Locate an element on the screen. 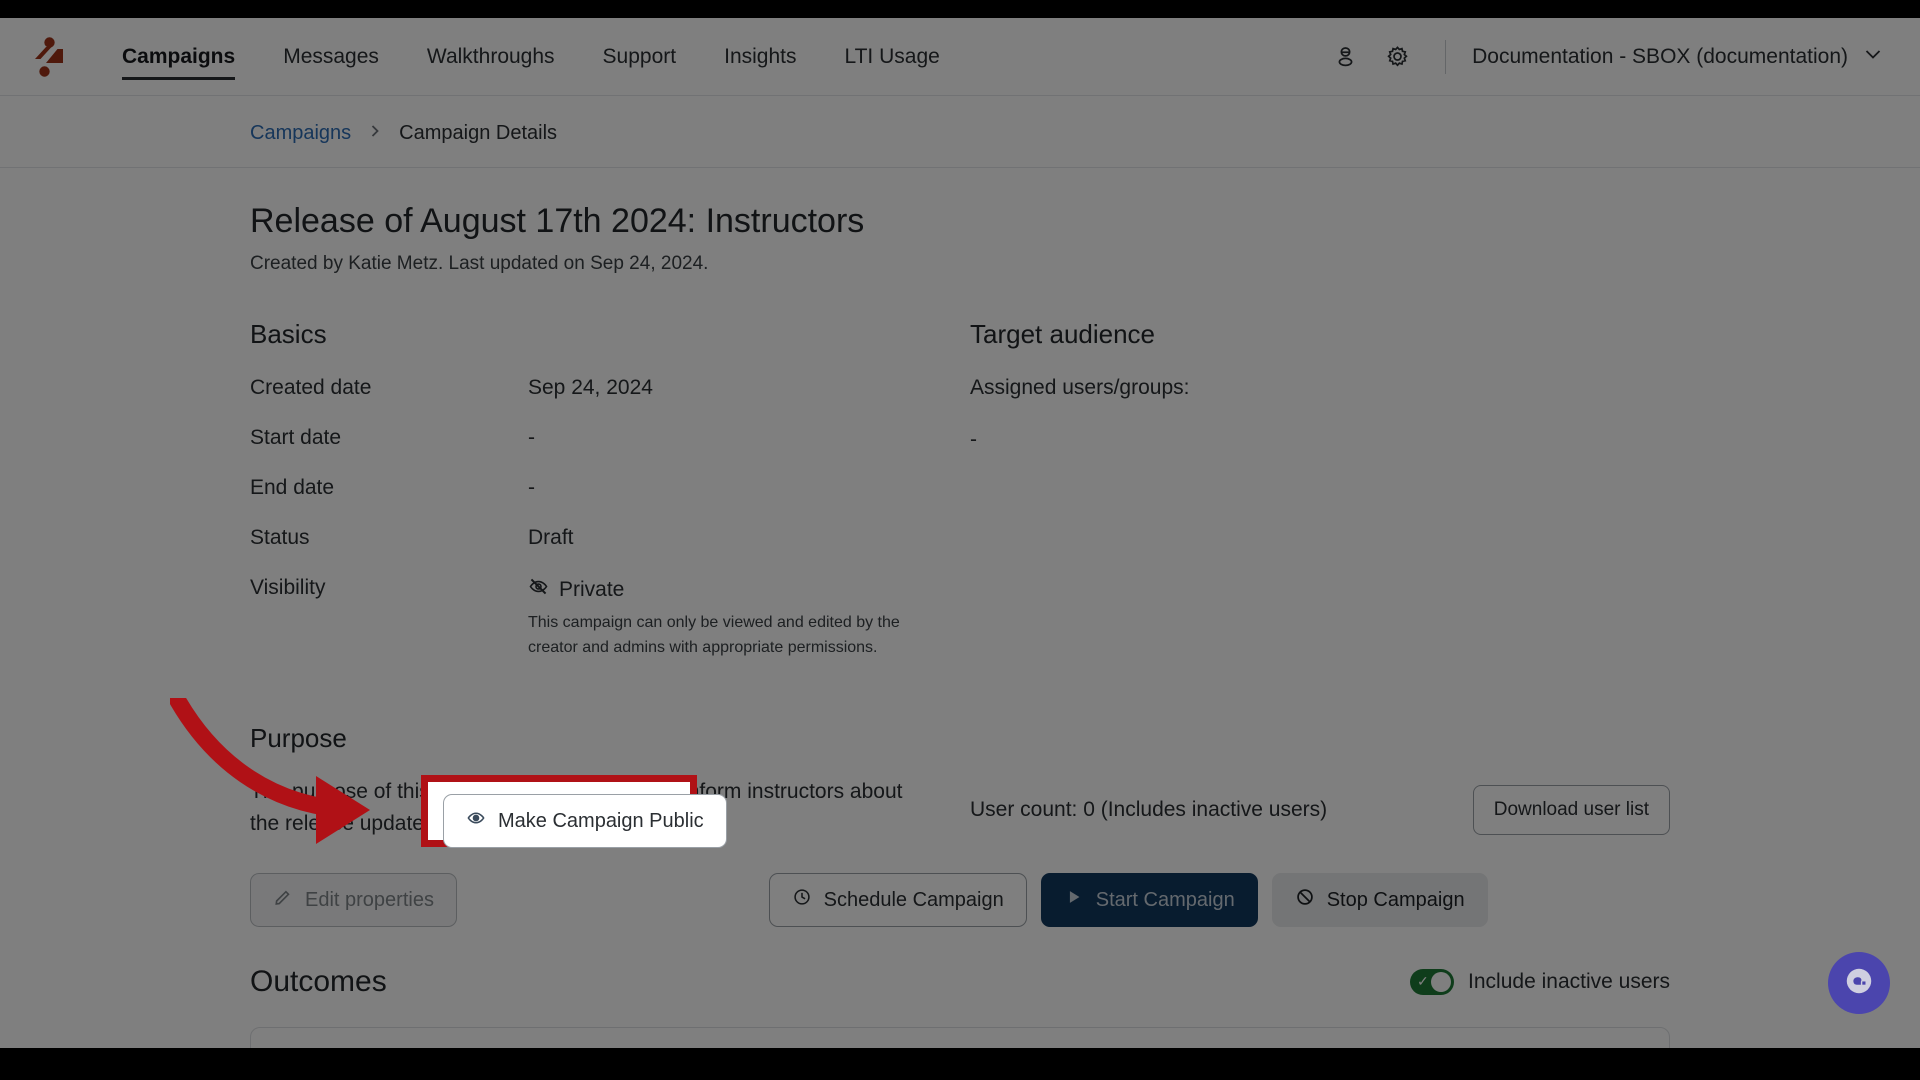 This screenshot has width=1920, height=1080. make-campaign-public-button: Make Campaign Public is located at coordinates (585, 821).